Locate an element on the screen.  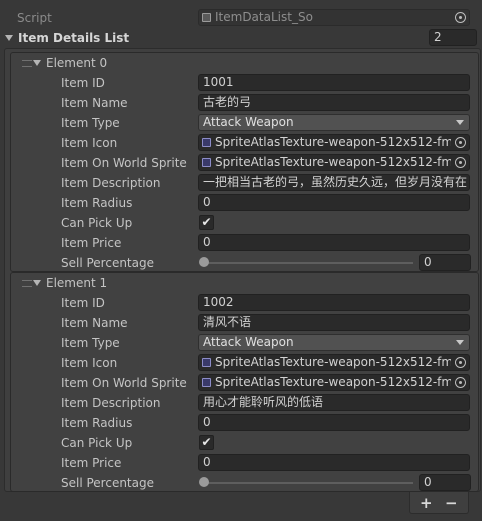
item-name-row: Item Name 清风不语 is located at coordinates (241, 323).